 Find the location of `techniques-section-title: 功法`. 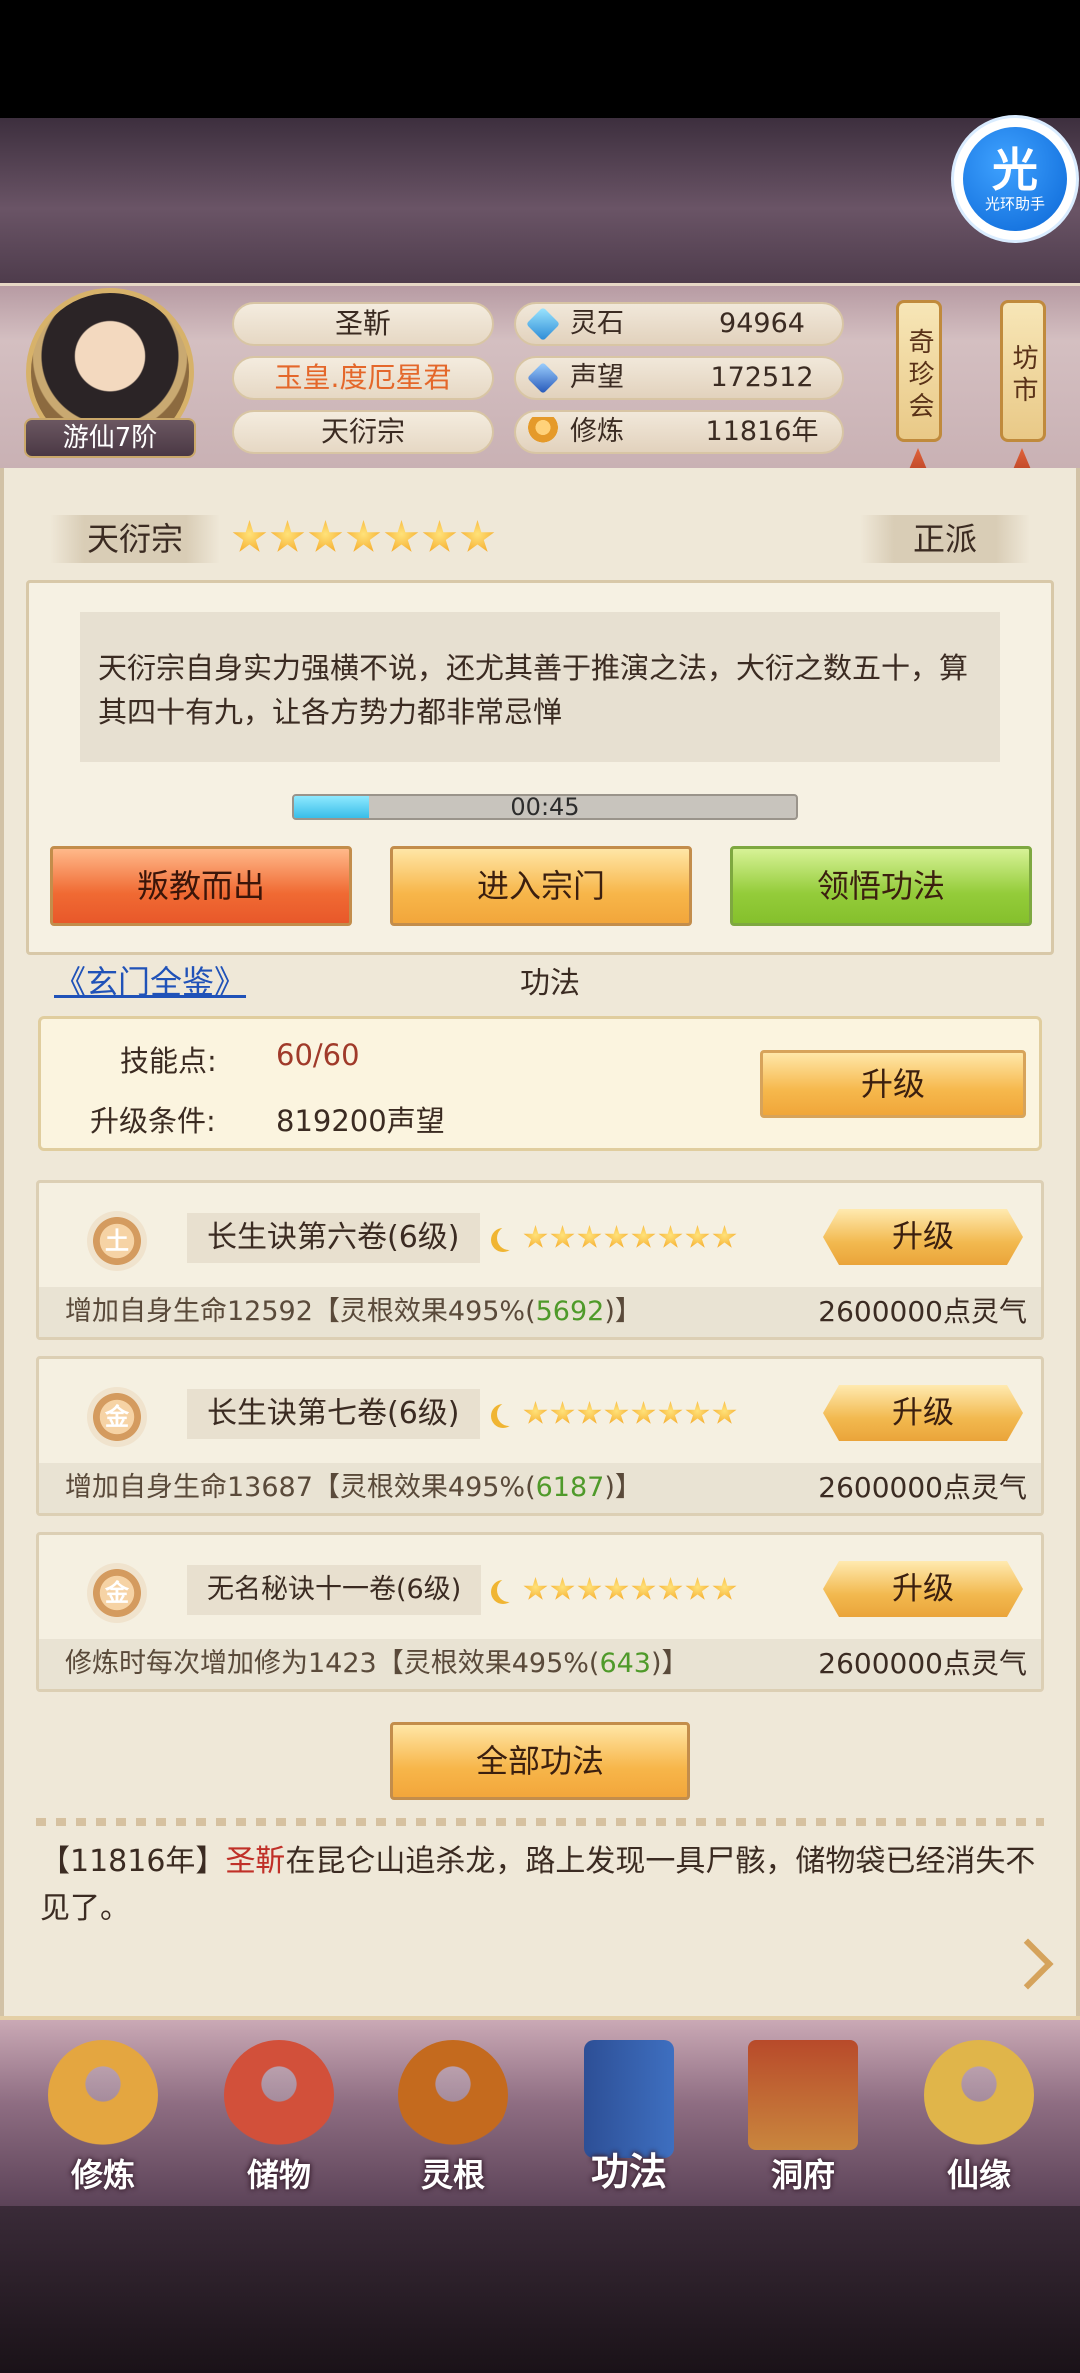

techniques-section-title: 功法 is located at coordinates (550, 983).